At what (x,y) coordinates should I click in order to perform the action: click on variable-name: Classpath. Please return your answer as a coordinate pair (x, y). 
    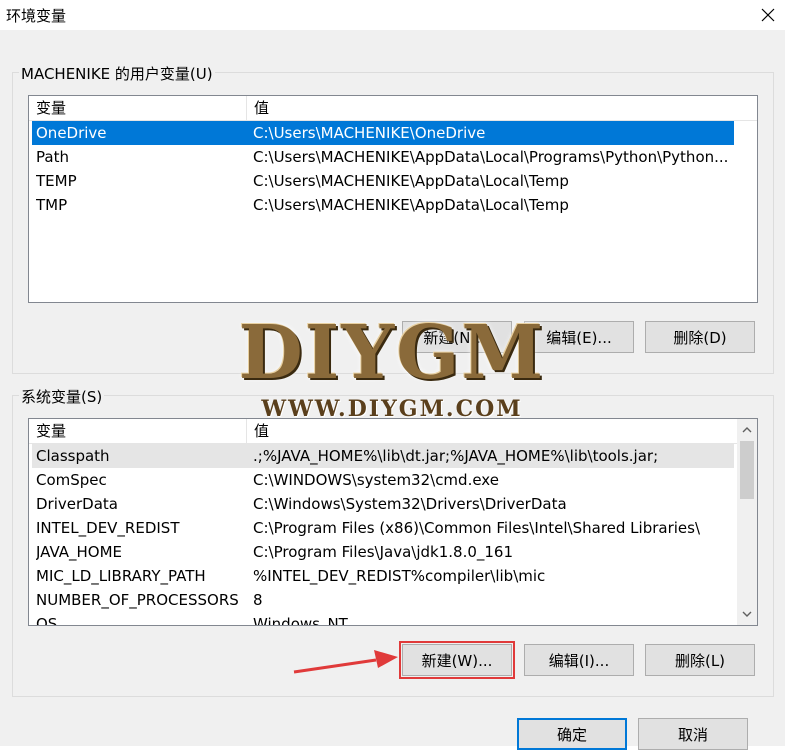
    Looking at the image, I should click on (73, 456).